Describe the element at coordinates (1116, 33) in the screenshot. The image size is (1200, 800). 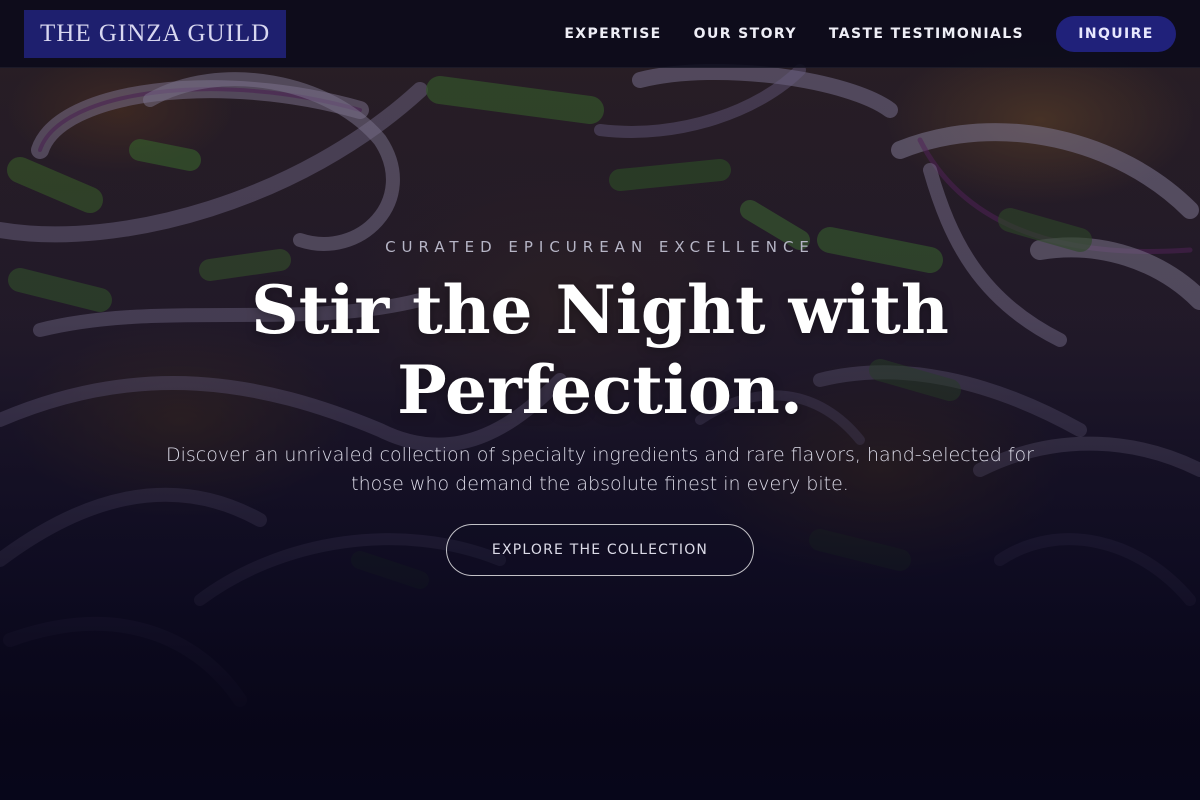
I see `inquire-button: INQUIRE` at that location.